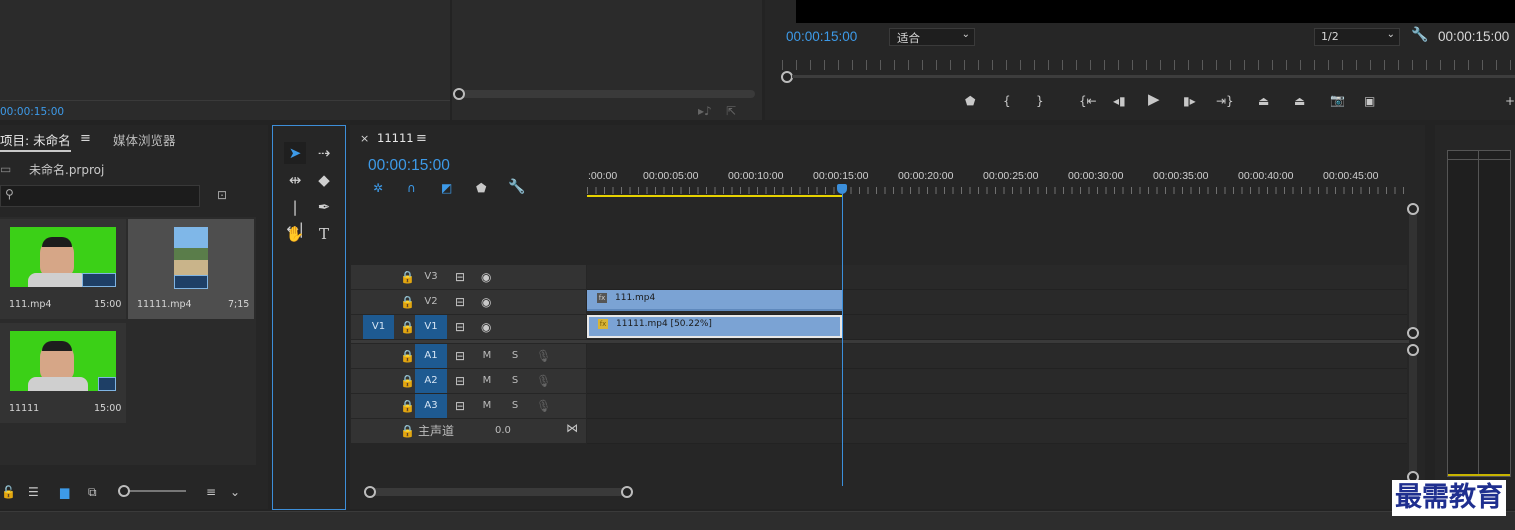 The height and width of the screenshot is (530, 1515). Describe the element at coordinates (35, 141) in the screenshot. I see `project-tab: 项目: 未命名` at that location.